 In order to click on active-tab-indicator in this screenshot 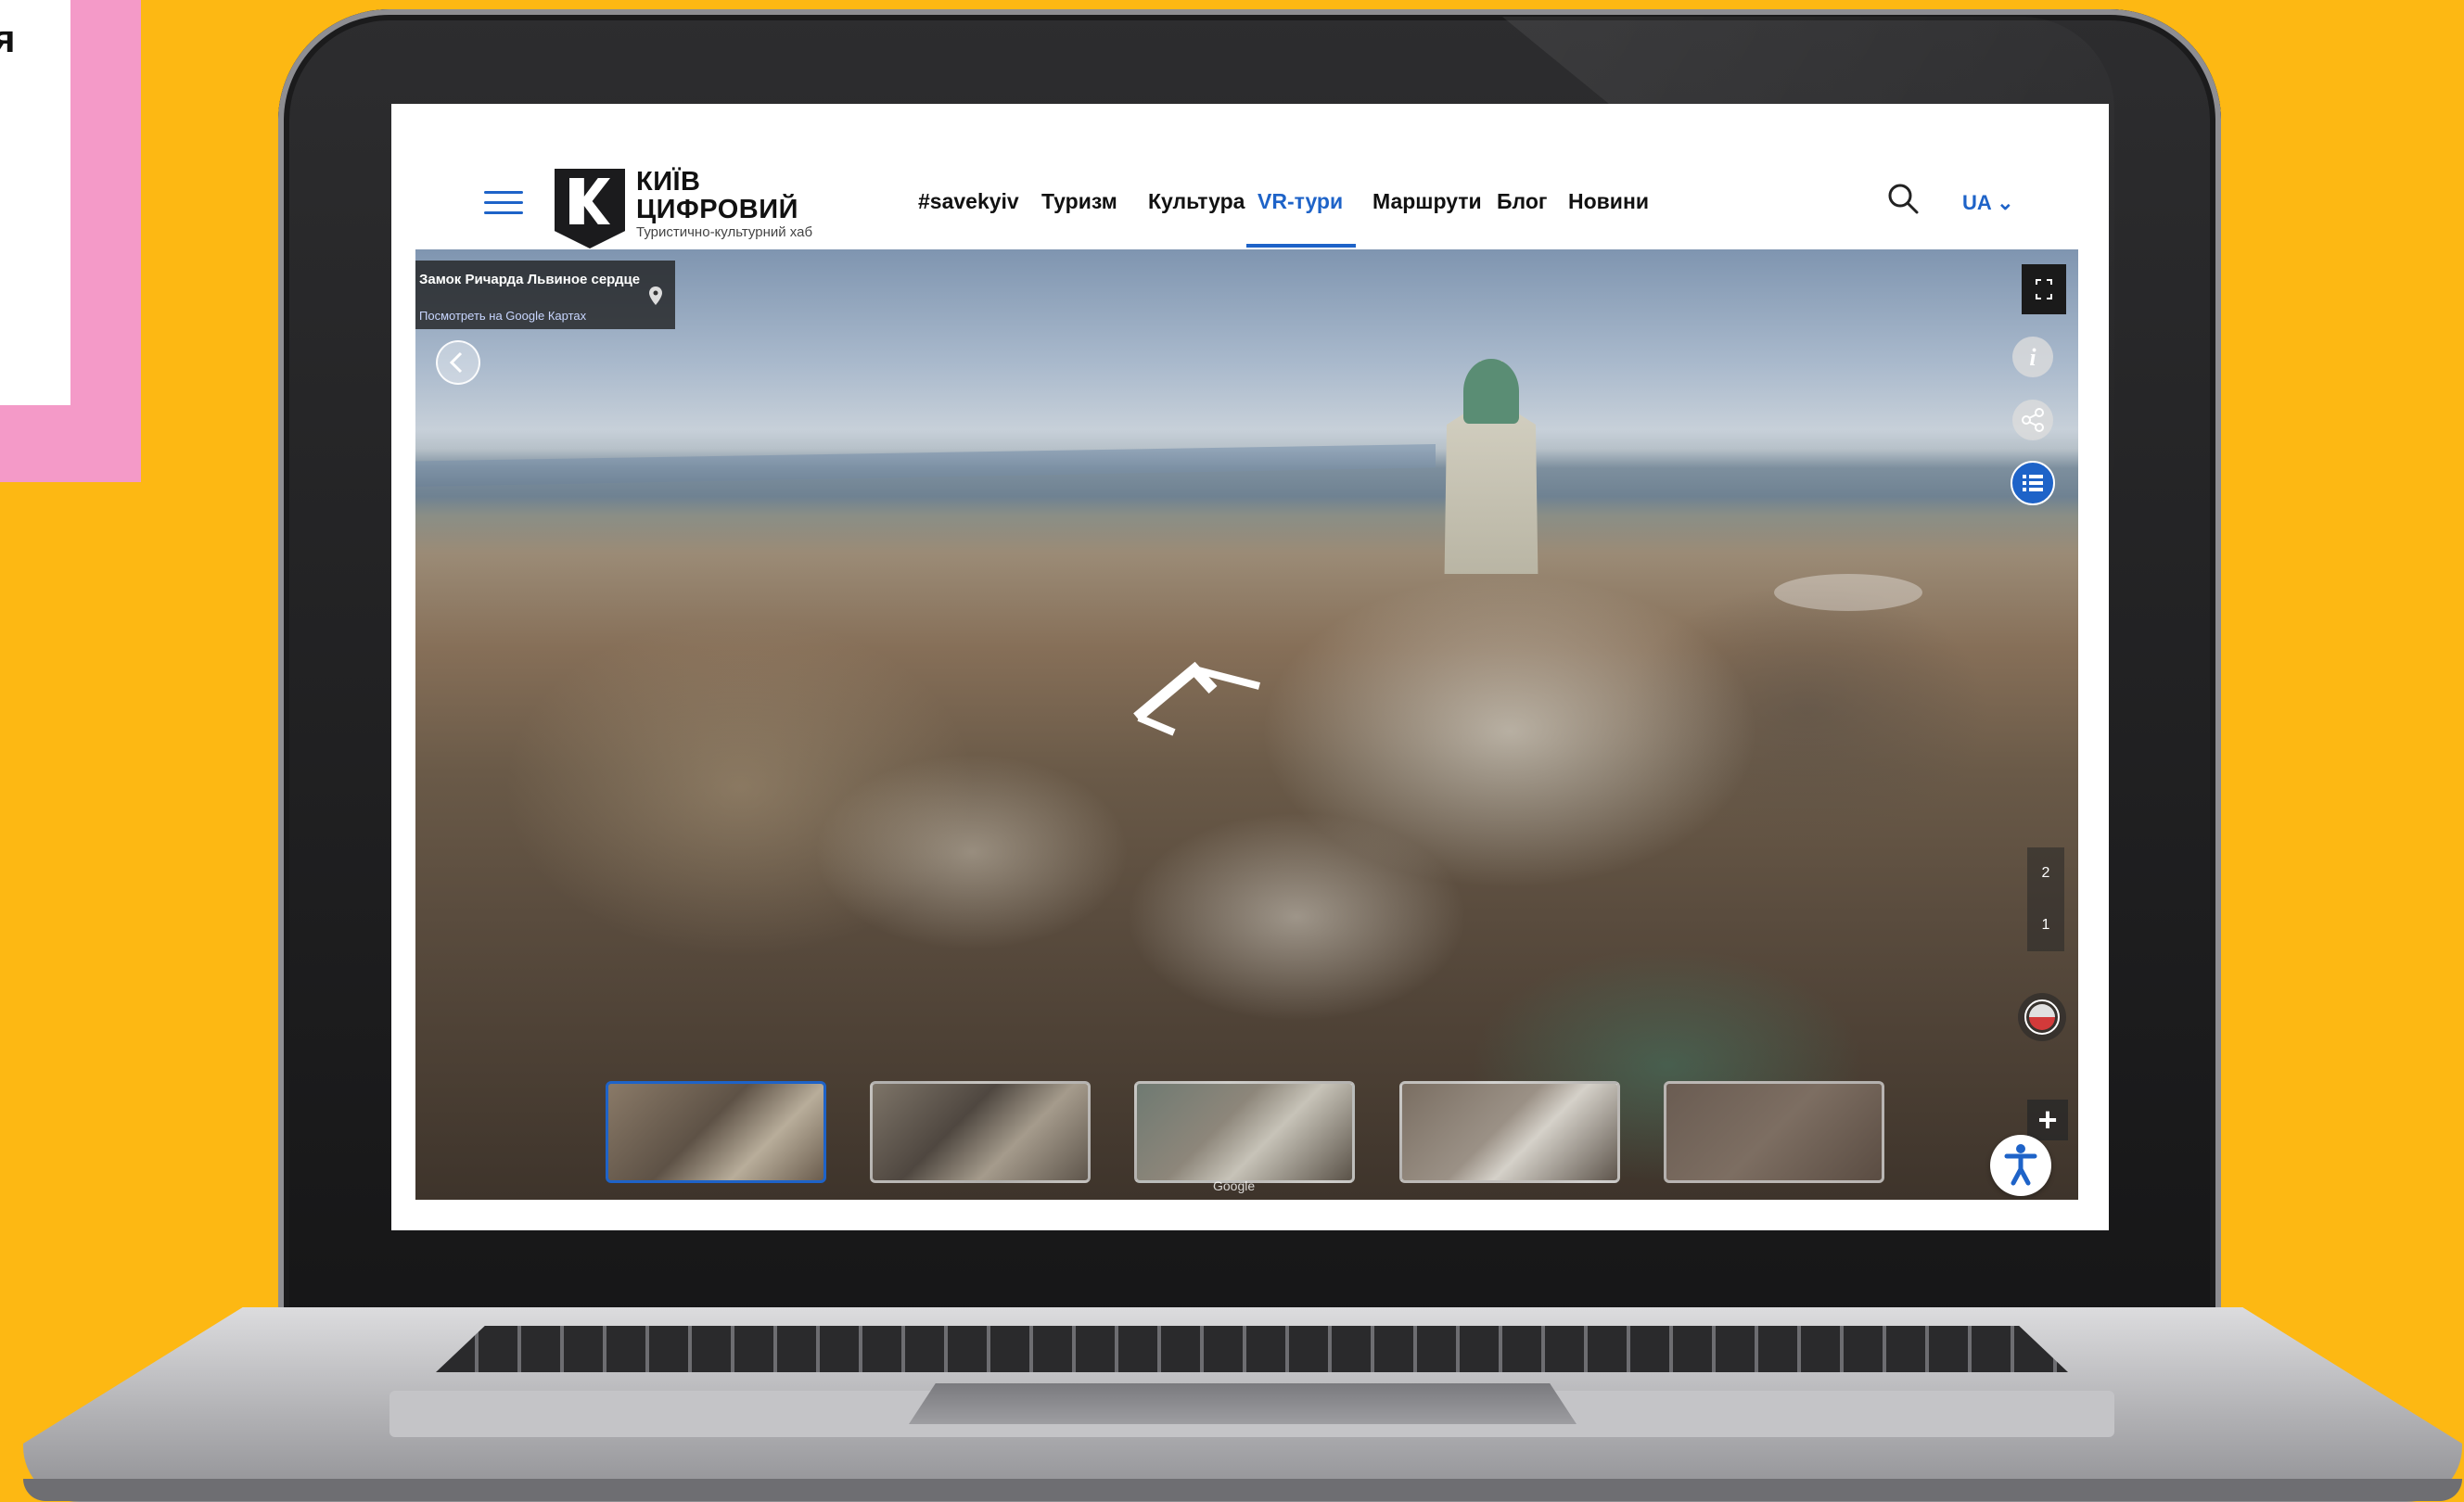, I will do `click(1301, 246)`.